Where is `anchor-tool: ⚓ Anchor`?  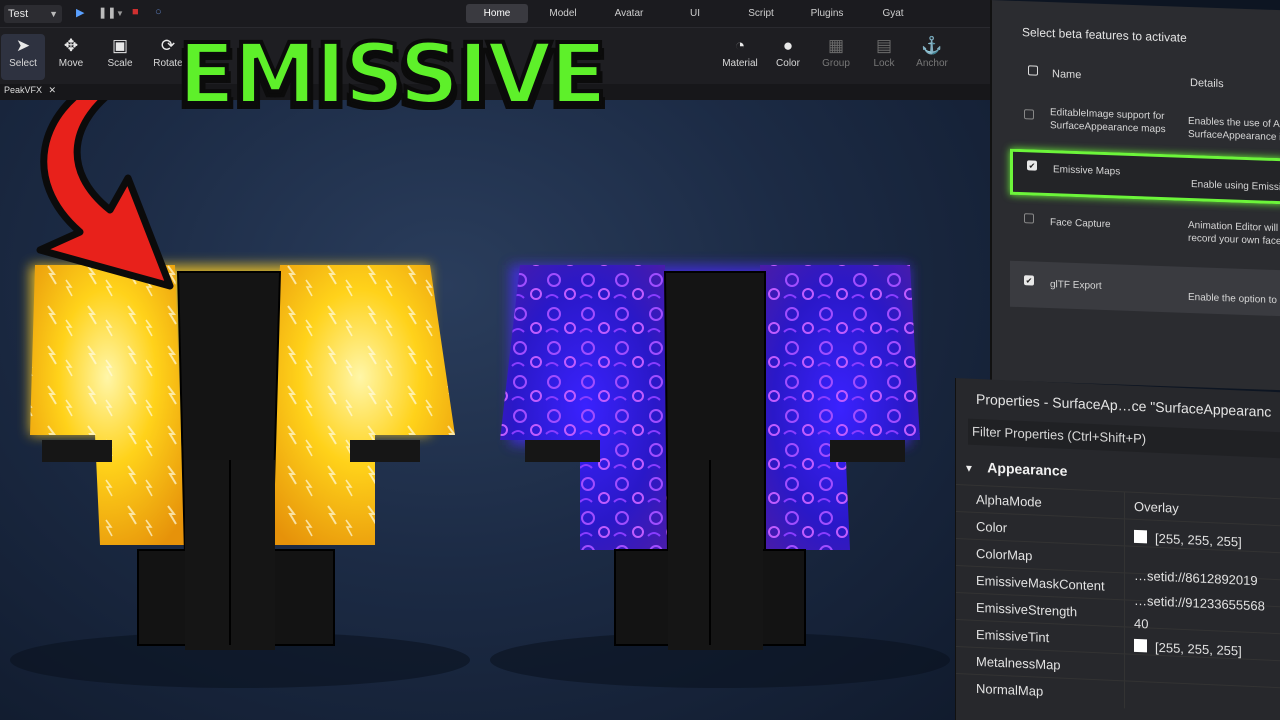 anchor-tool: ⚓ Anchor is located at coordinates (932, 57).